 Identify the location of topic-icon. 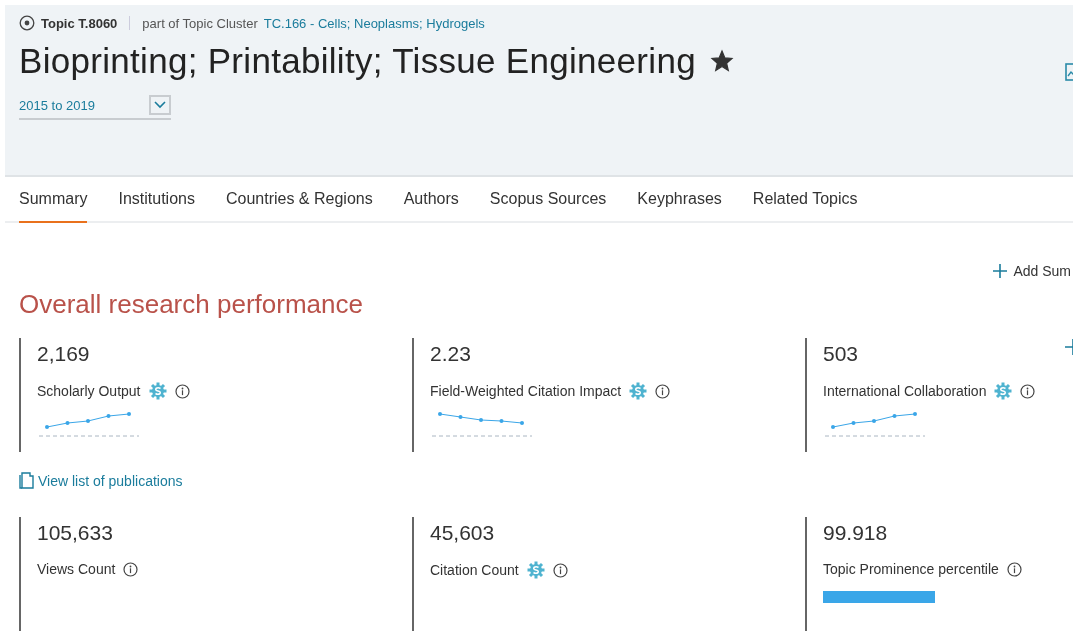
(27, 23).